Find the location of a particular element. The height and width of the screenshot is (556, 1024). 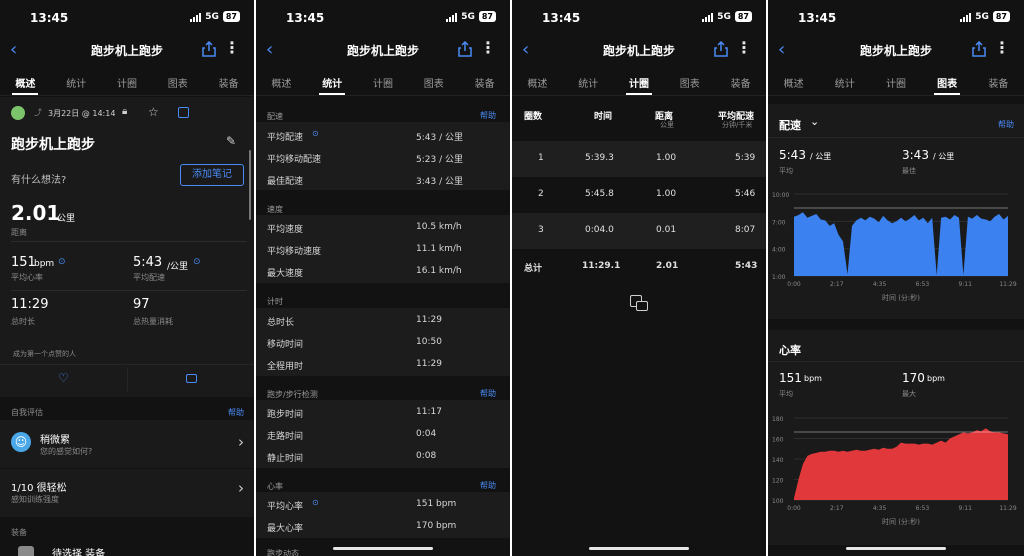

pace-help-link: 帮助 is located at coordinates (1006, 124).